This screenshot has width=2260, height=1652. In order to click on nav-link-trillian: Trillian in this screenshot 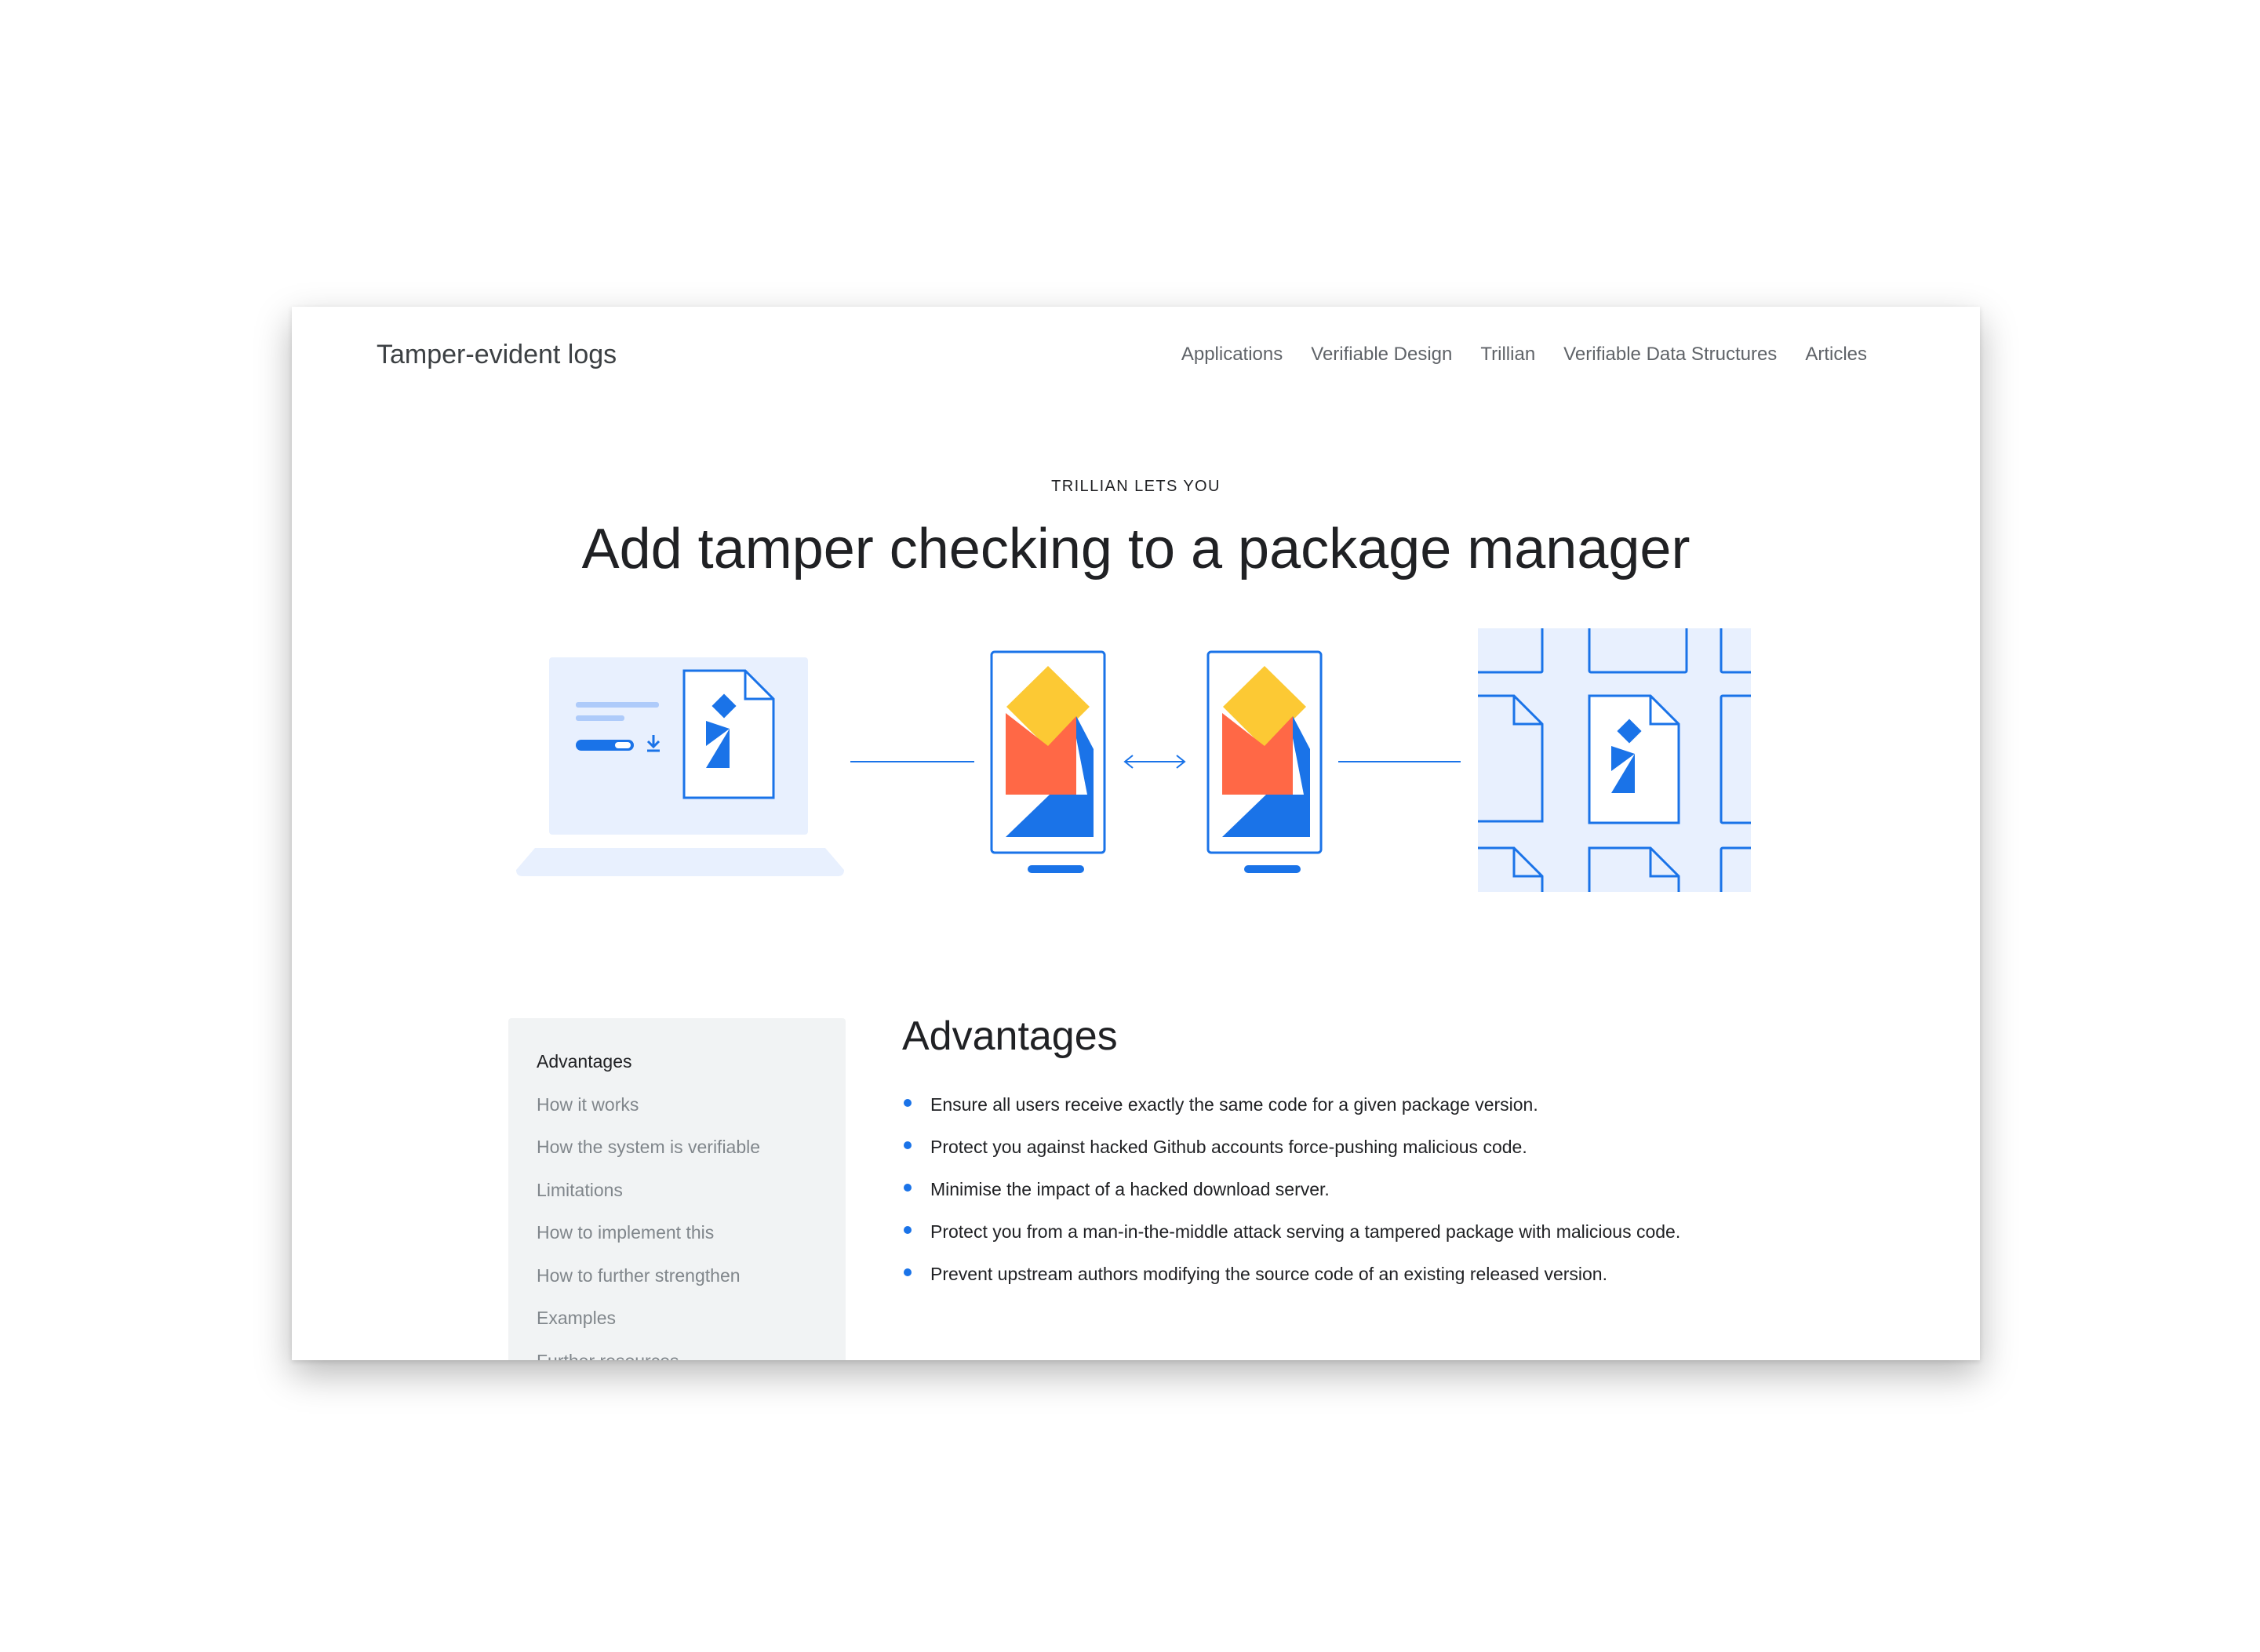, I will do `click(1507, 355)`.